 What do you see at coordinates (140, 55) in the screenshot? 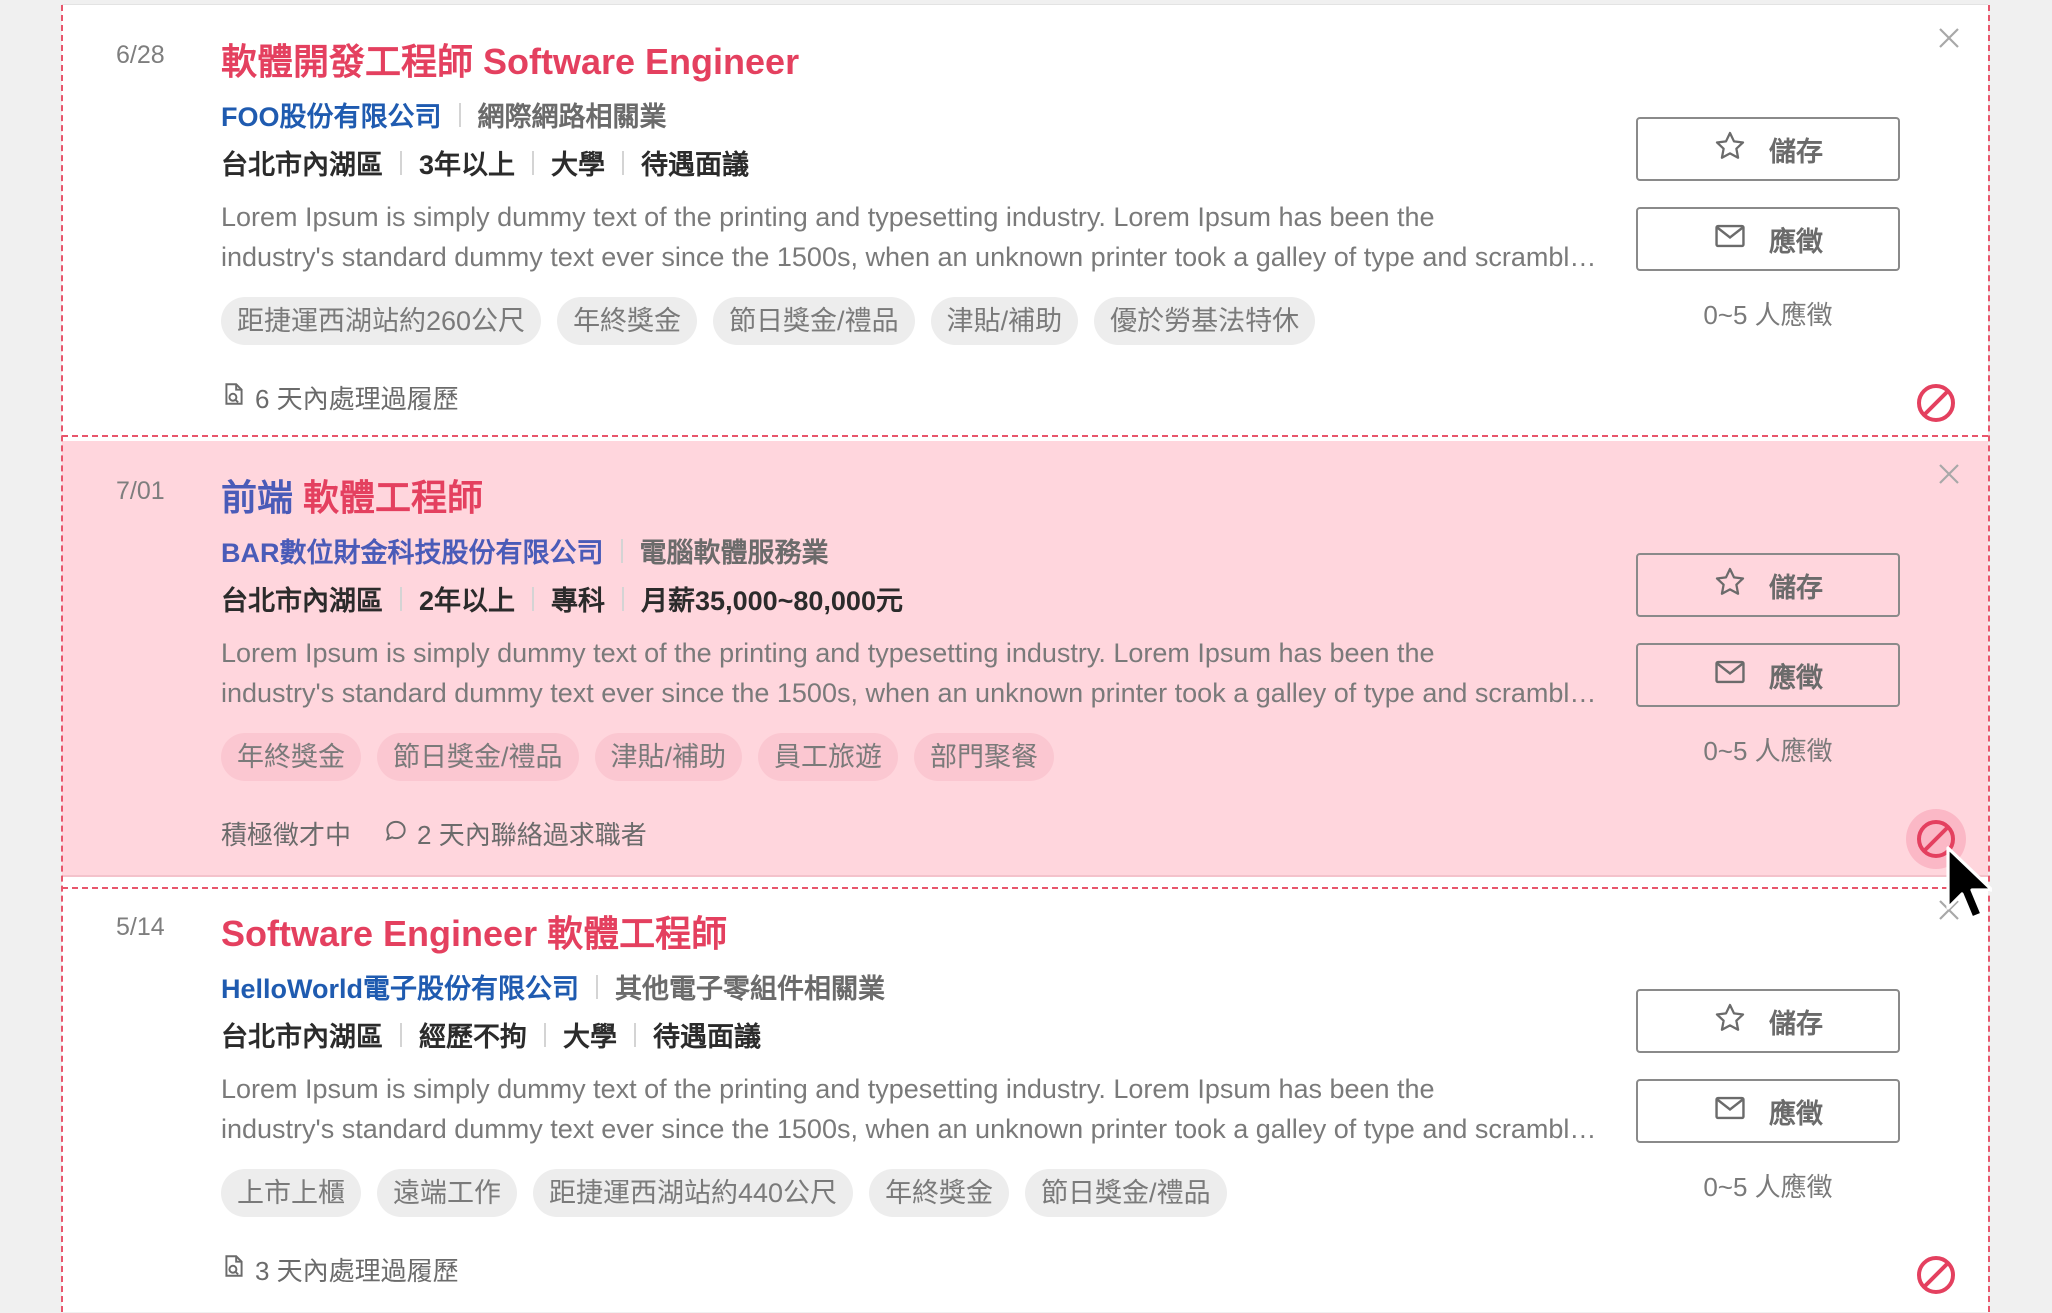
I see `post-date: 6/28` at bounding box center [140, 55].